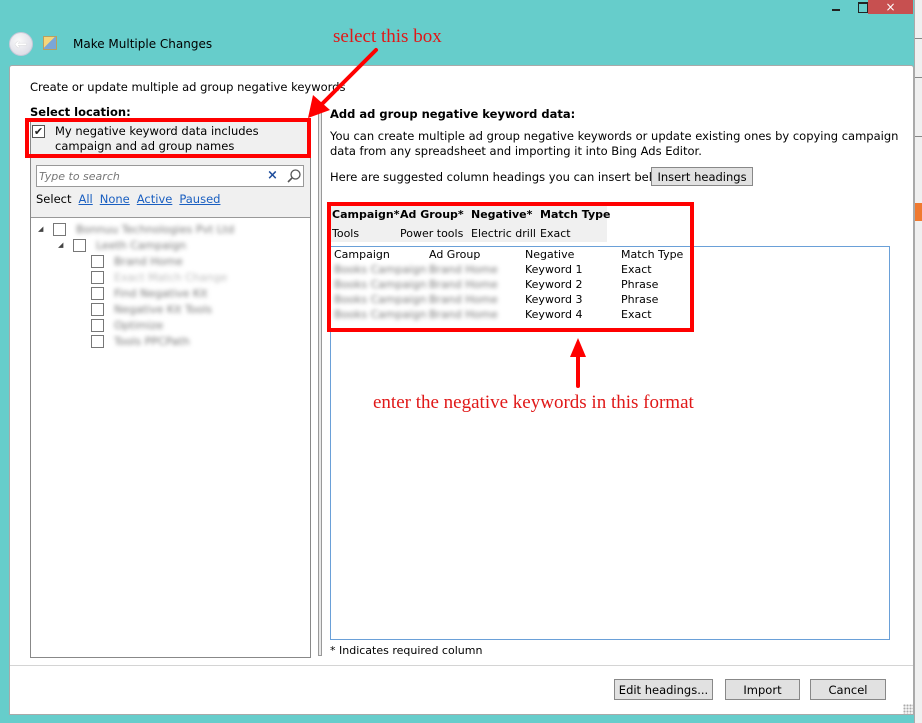 This screenshot has width=922, height=723. I want to click on select-filter-row: Select All None Active Paused, so click(128, 199).